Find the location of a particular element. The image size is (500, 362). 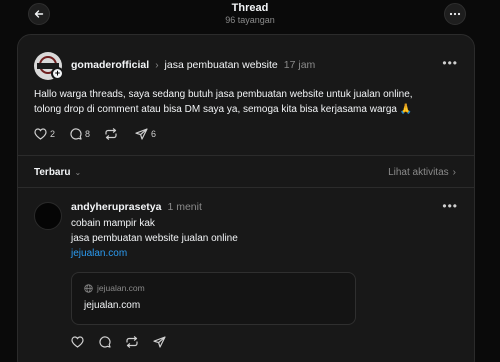

reply-time: 1 menit is located at coordinates (184, 207).